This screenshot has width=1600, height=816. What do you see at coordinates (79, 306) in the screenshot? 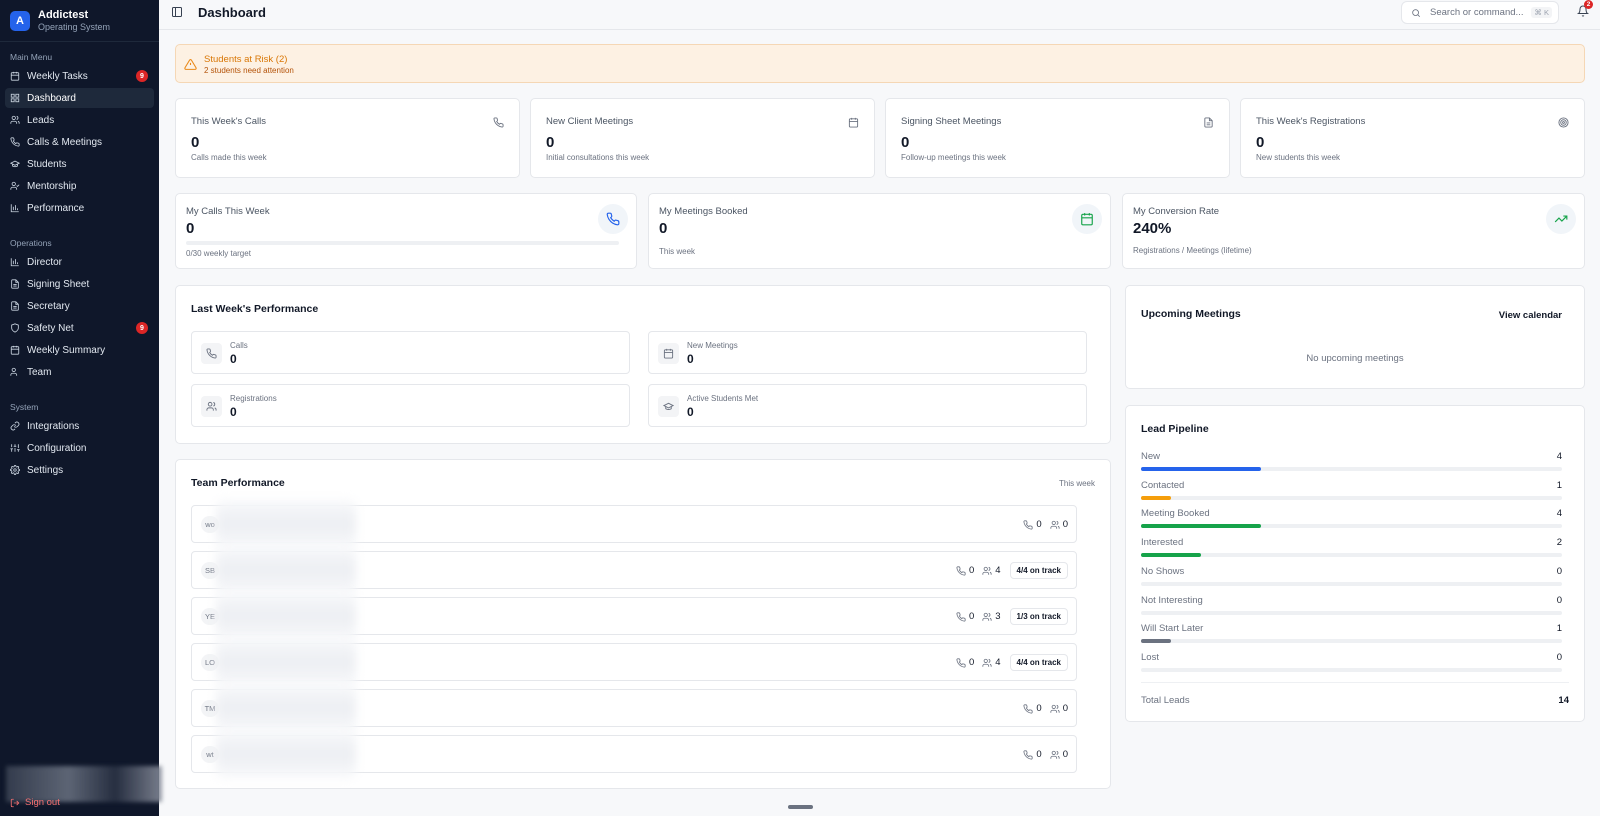
I see `sidebar-item-secretary: Secretary` at bounding box center [79, 306].